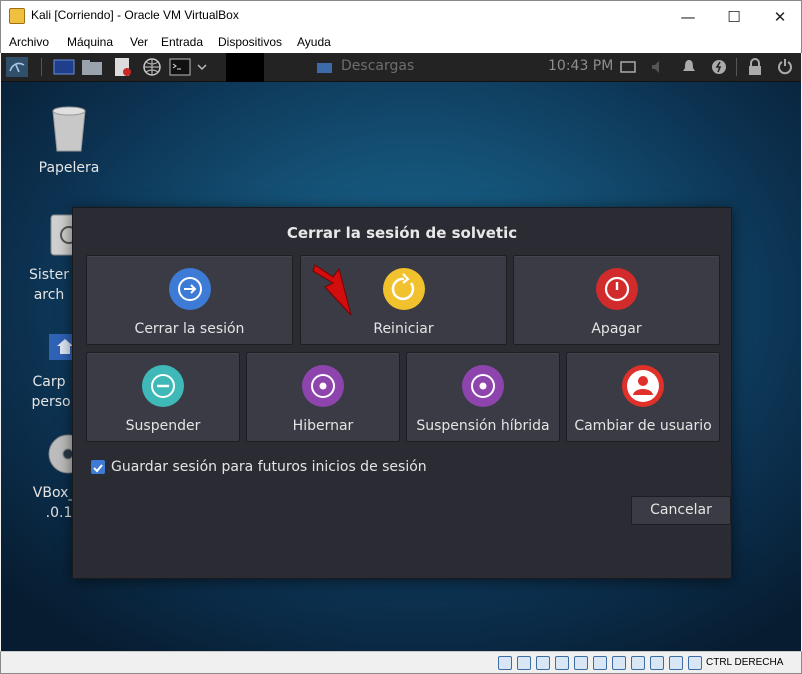 This screenshot has width=802, height=674. Describe the element at coordinates (123, 67) in the screenshot. I see `text-editor-icon` at that location.